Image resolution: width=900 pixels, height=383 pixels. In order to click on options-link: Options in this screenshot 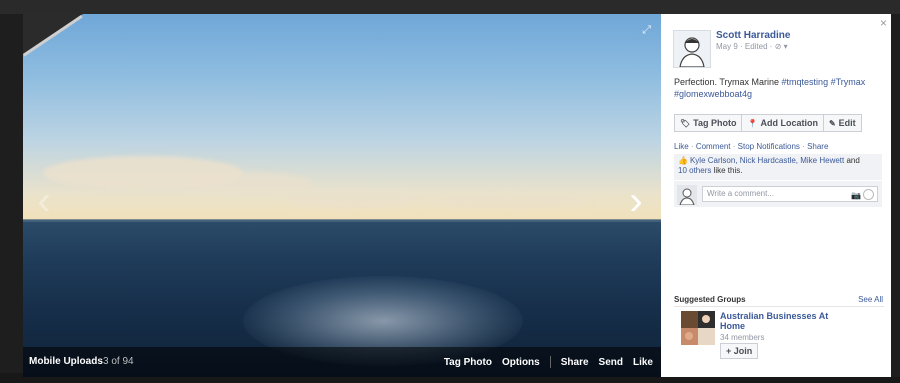, I will do `click(521, 362)`.